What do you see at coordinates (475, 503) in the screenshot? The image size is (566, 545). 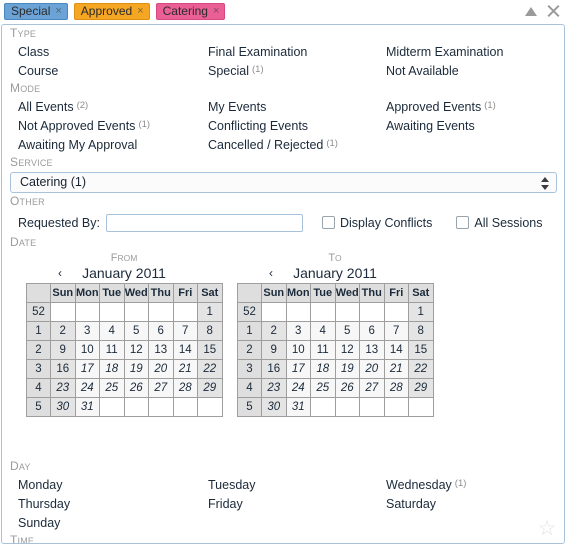 I see `option-day-saturday: Saturday` at bounding box center [475, 503].